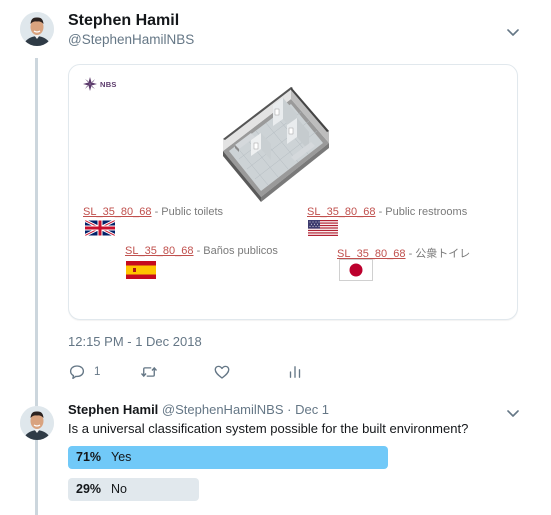 The width and height of the screenshot is (551, 515). Describe the element at coordinates (323, 228) in the screenshot. I see `us-flag-icon` at that location.